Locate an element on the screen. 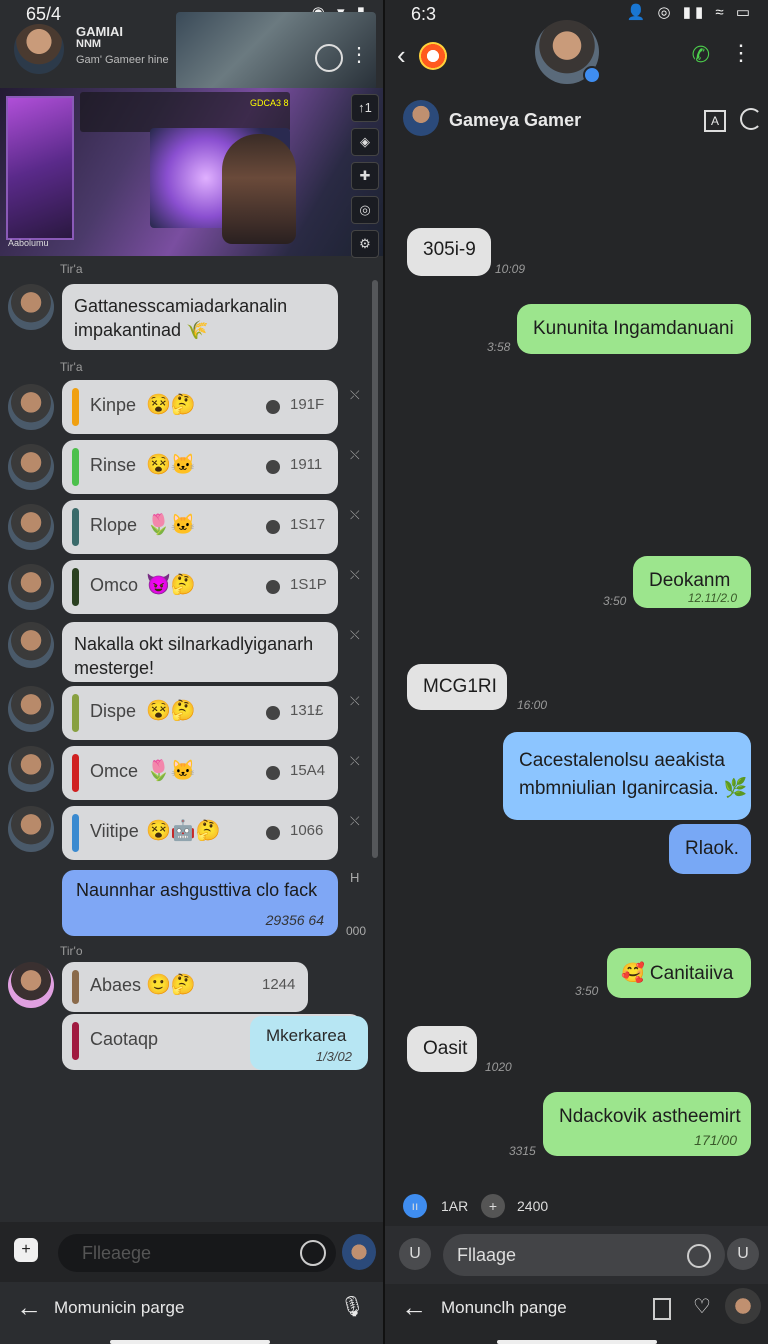 The image size is (768, 1344). hero-button-3: ✚ is located at coordinates (365, 176).